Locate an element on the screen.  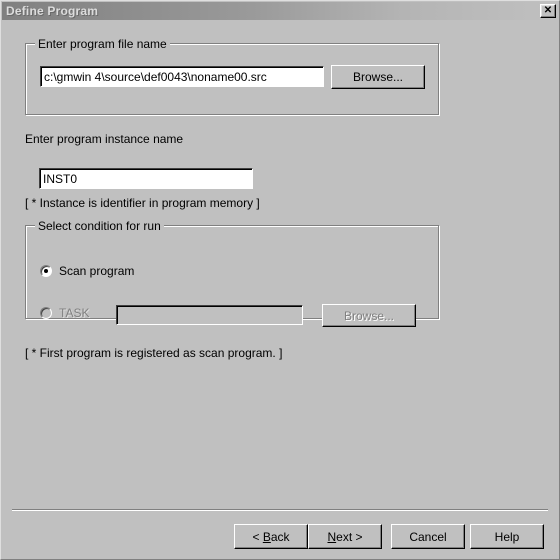
window-title: Define Program is located at coordinates (52, 11).